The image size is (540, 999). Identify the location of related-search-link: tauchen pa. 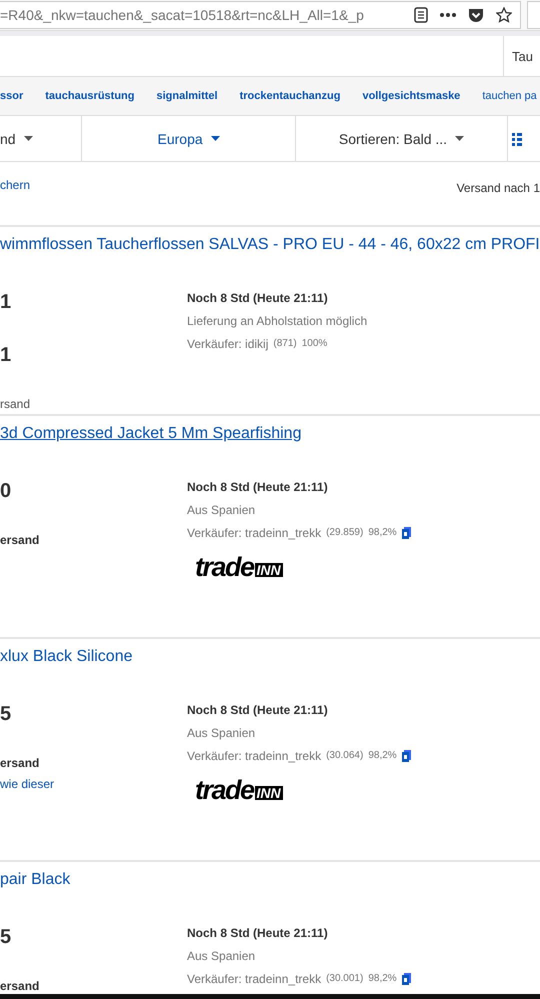
(509, 96).